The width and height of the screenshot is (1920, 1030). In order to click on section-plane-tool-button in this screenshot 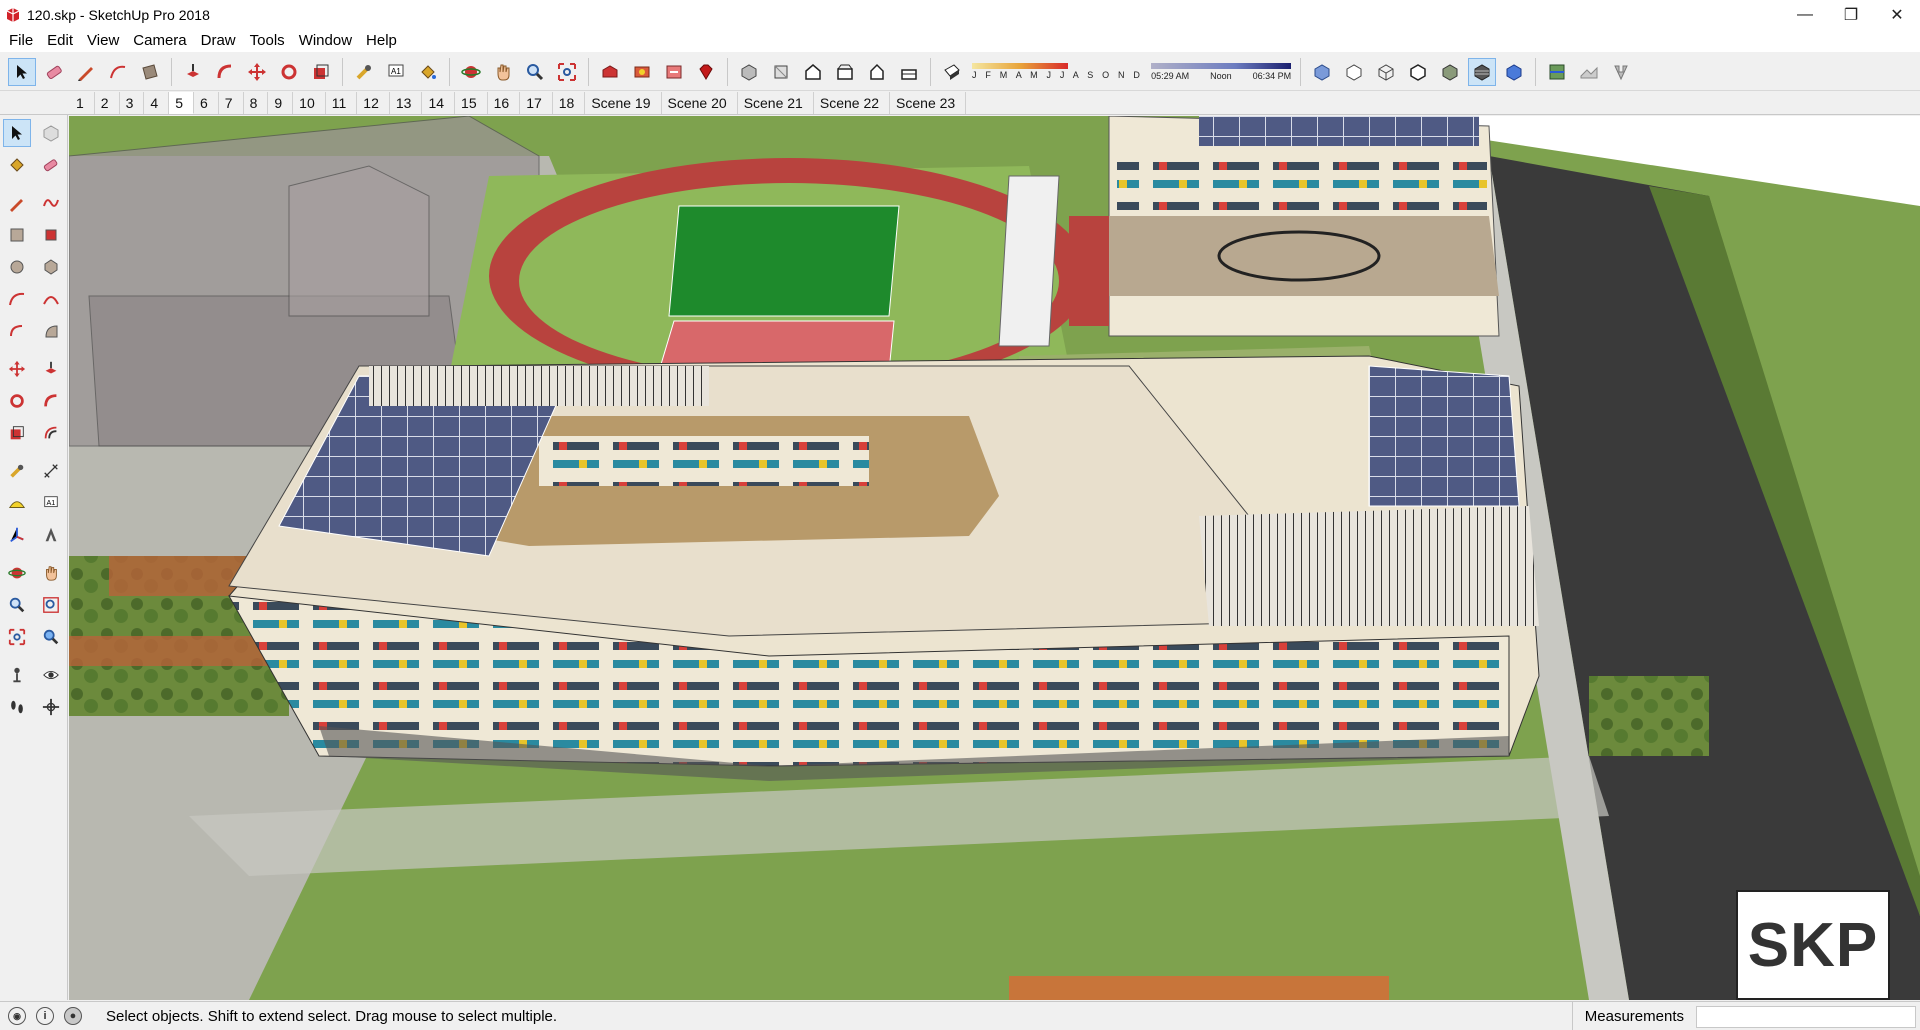, I will do `click(51, 707)`.